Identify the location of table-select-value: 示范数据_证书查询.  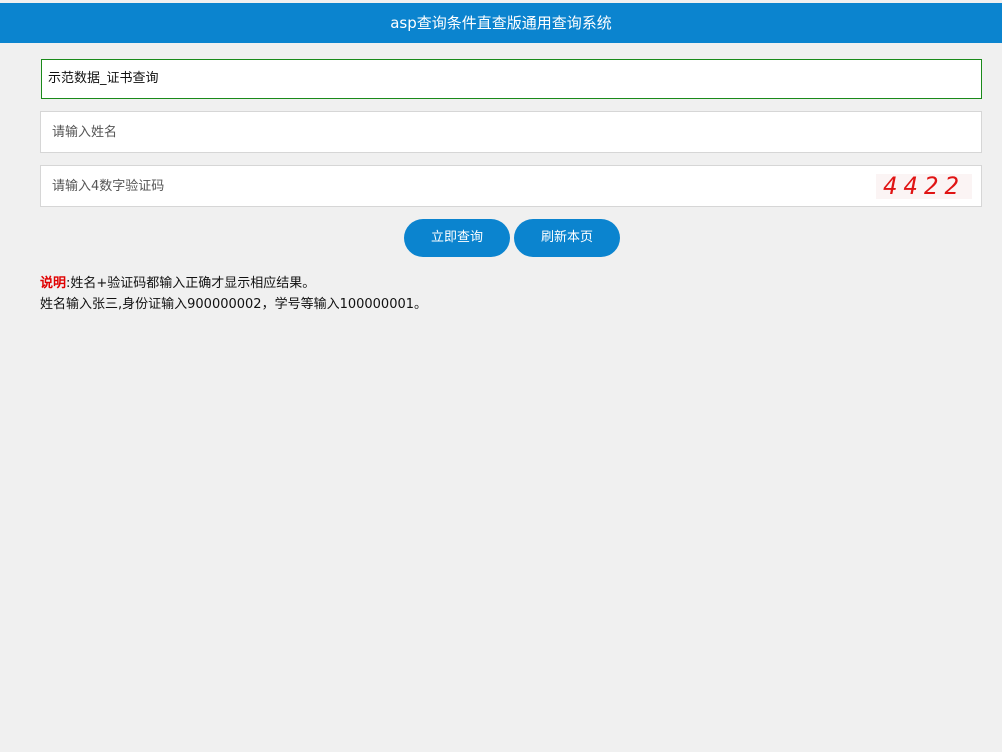
(103, 78).